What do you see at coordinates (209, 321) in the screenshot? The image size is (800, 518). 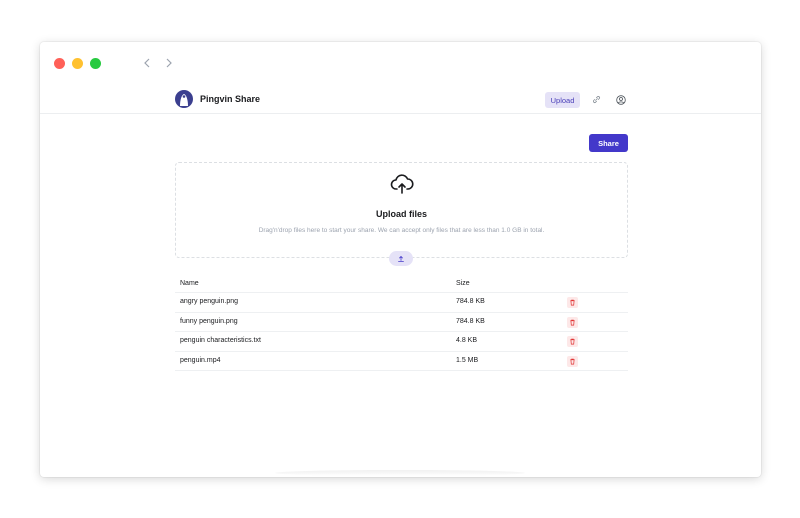 I see `file-name: funny penguin.png` at bounding box center [209, 321].